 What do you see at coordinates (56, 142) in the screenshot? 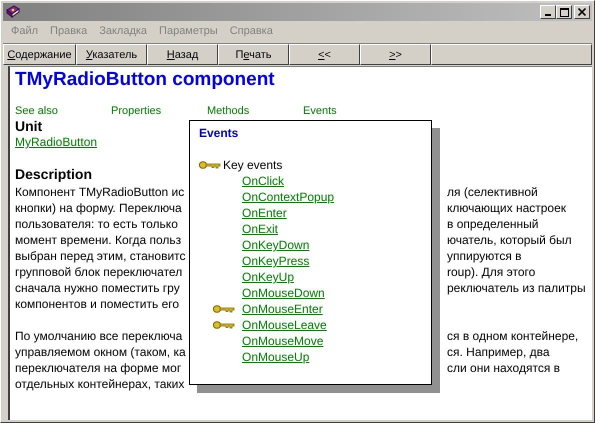
I see `unit-link: MyRadioButton` at bounding box center [56, 142].